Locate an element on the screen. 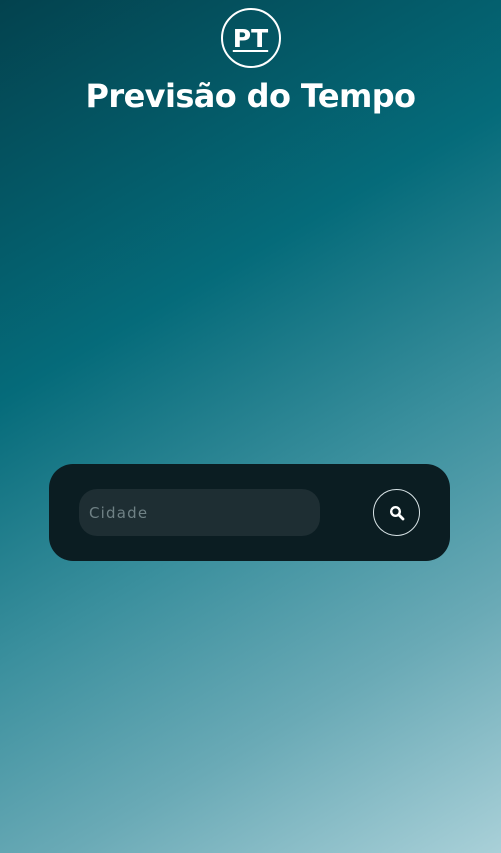 The width and height of the screenshot is (501, 853). search-button is located at coordinates (396, 512).